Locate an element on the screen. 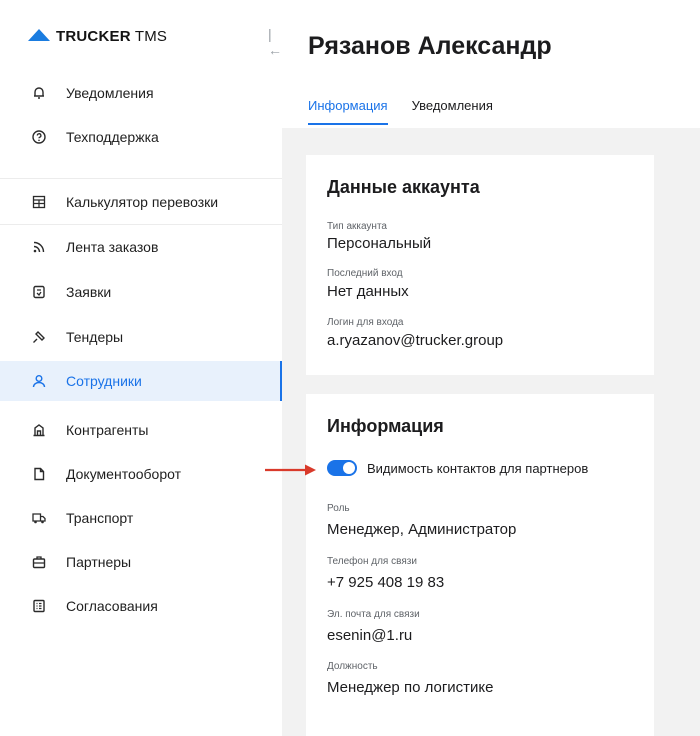 This screenshot has width=700, height=736. role-value: Менеджер, Администратор is located at coordinates (422, 529).